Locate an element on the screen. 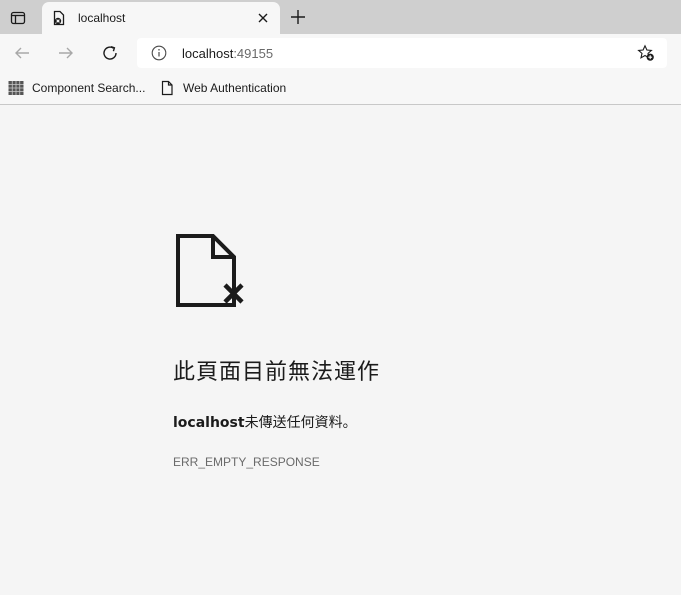 This screenshot has height=595, width=681. toolbar: localhost:49155 is located at coordinates (340, 53).